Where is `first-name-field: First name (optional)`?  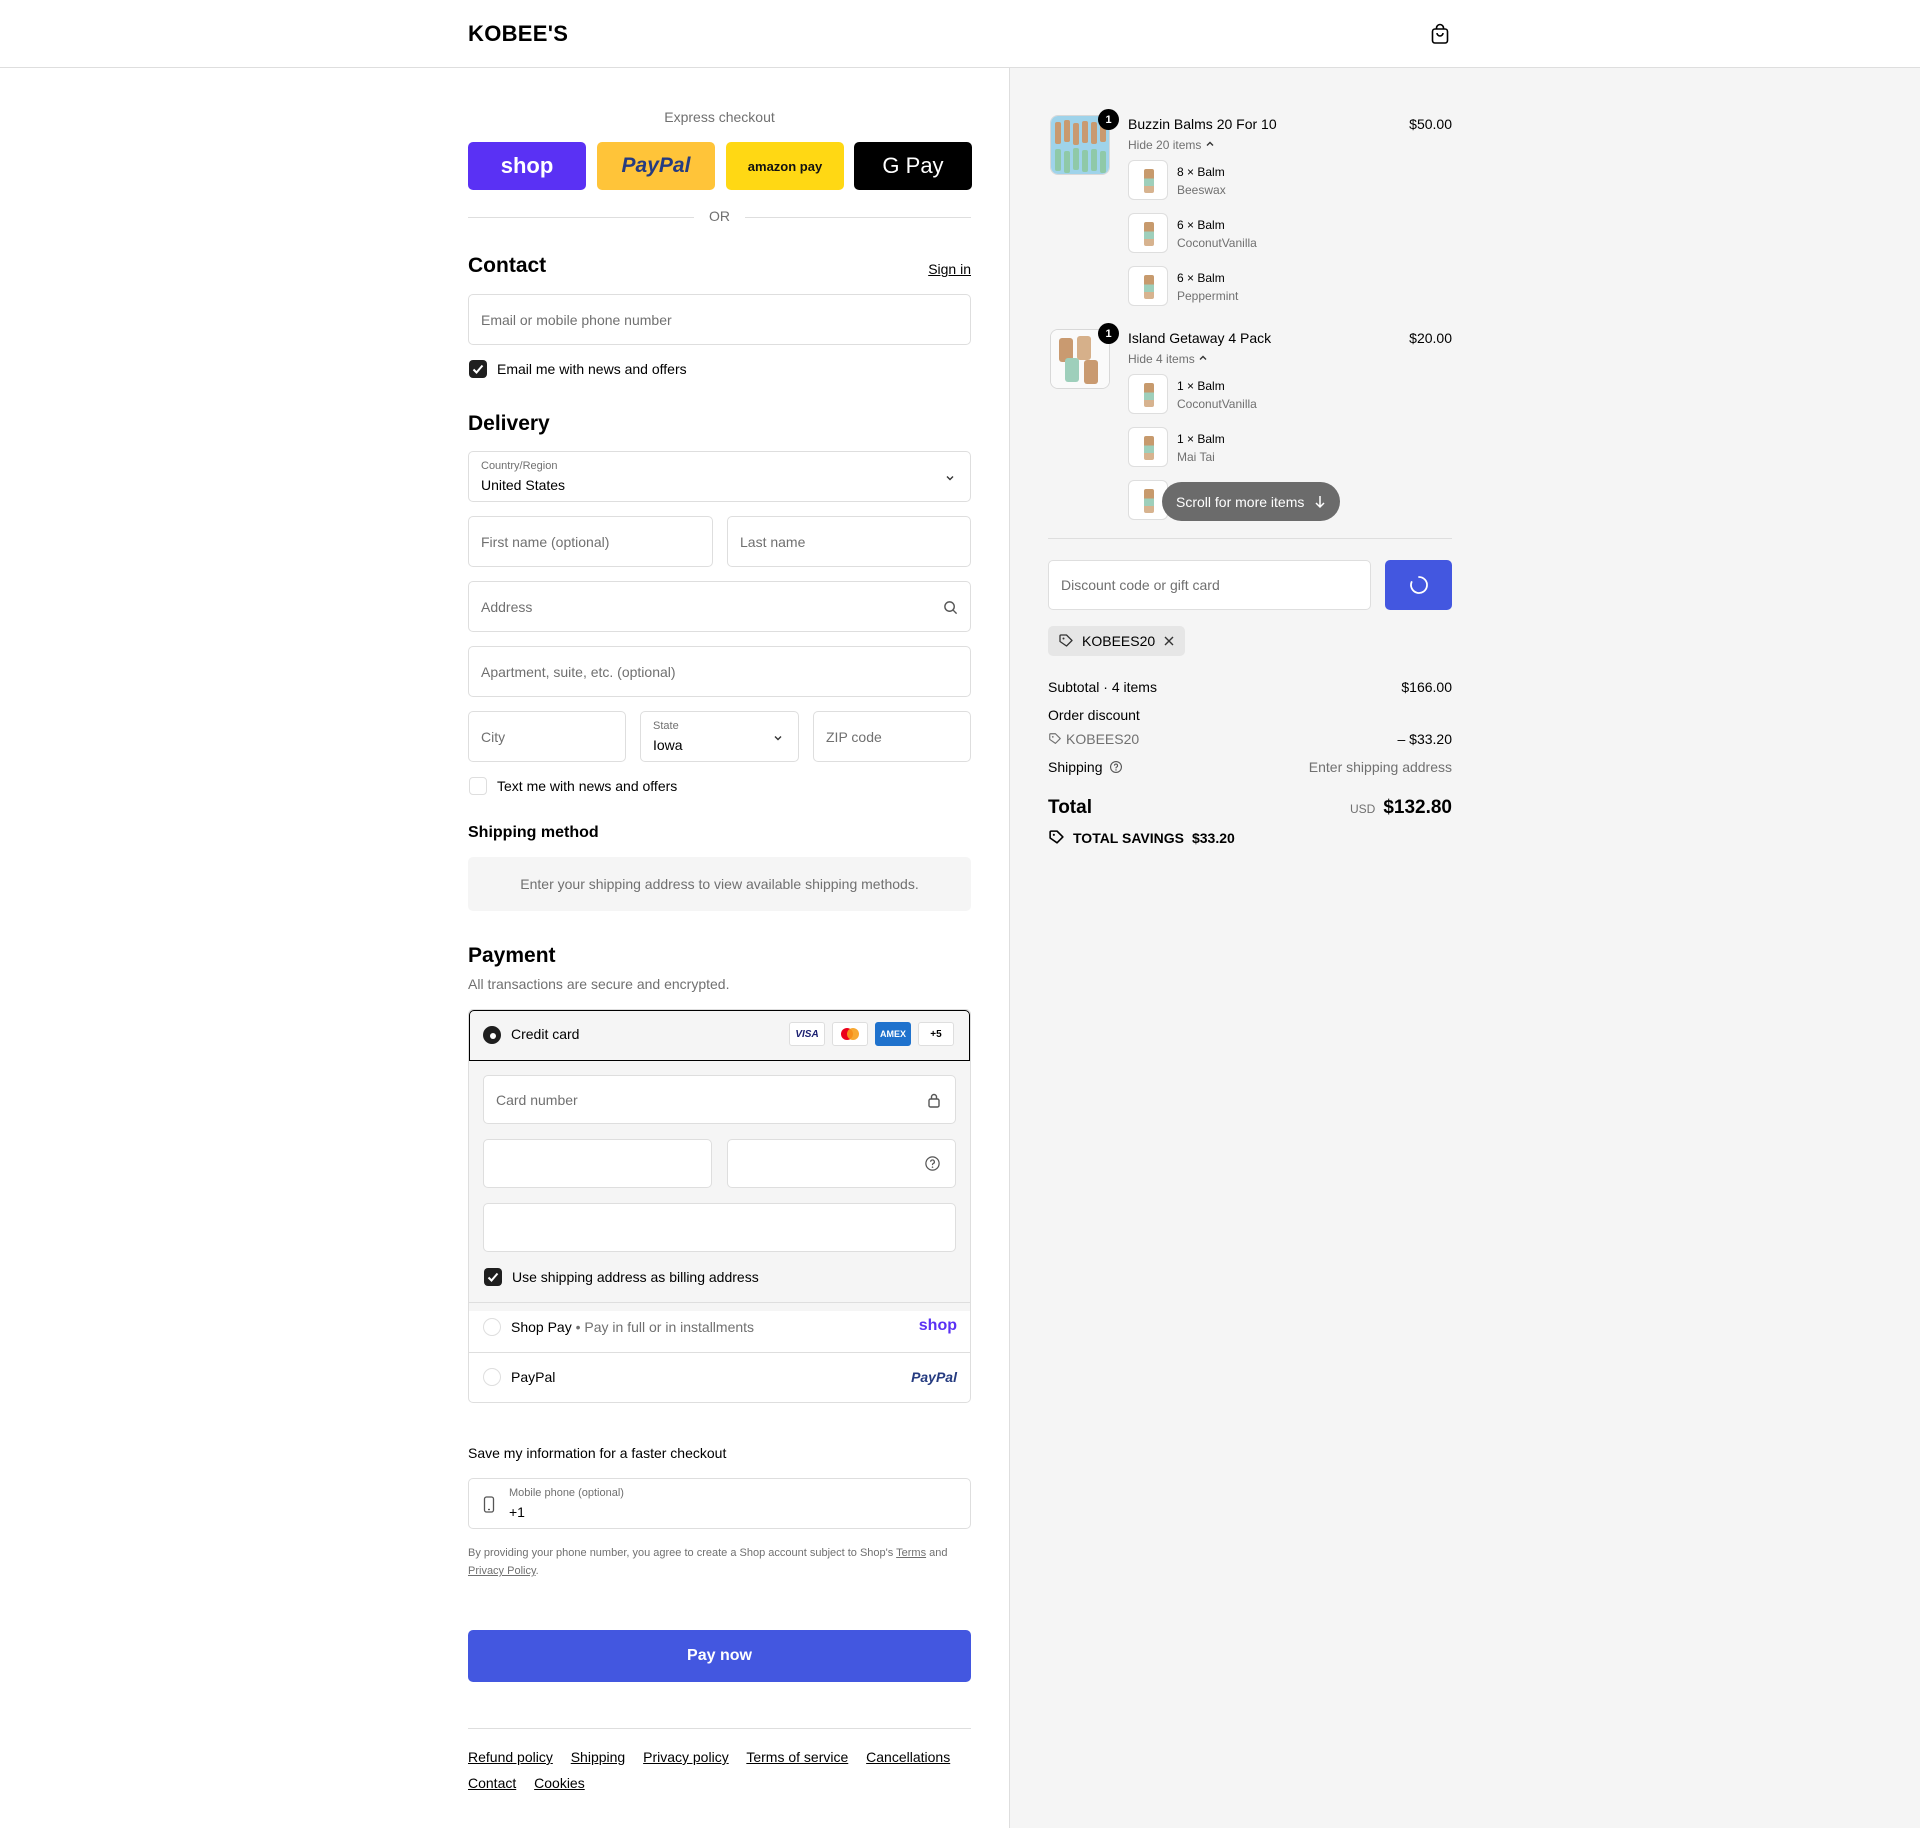 first-name-field: First name (optional) is located at coordinates (590, 541).